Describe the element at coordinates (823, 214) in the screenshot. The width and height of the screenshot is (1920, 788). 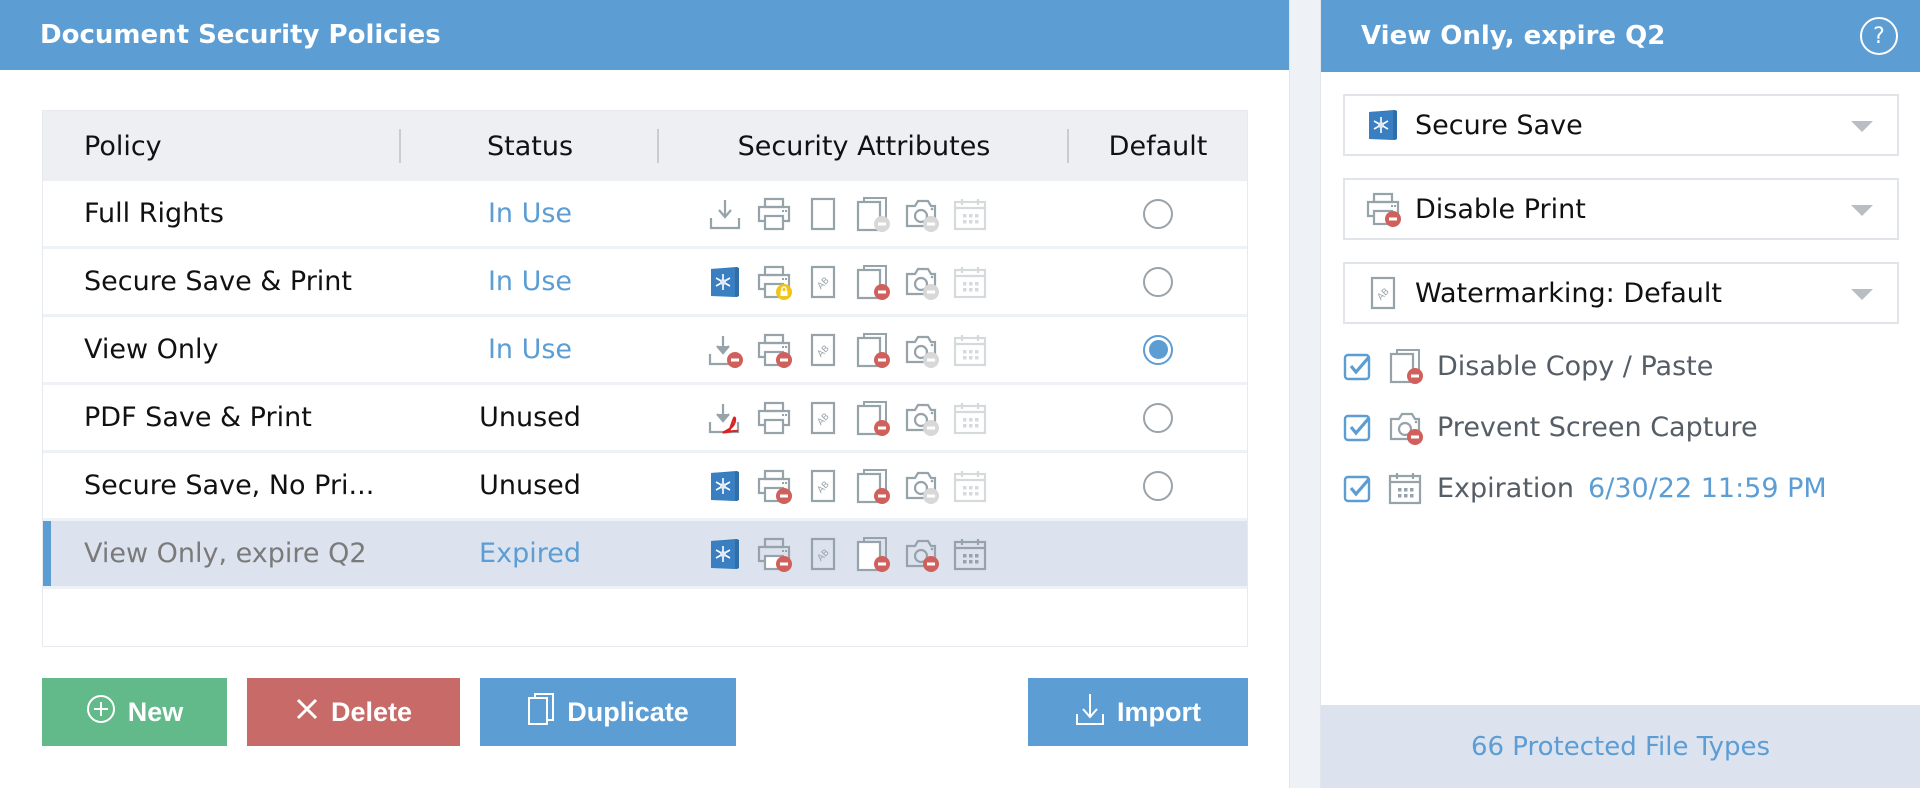
I see `no-watermark-icon` at that location.